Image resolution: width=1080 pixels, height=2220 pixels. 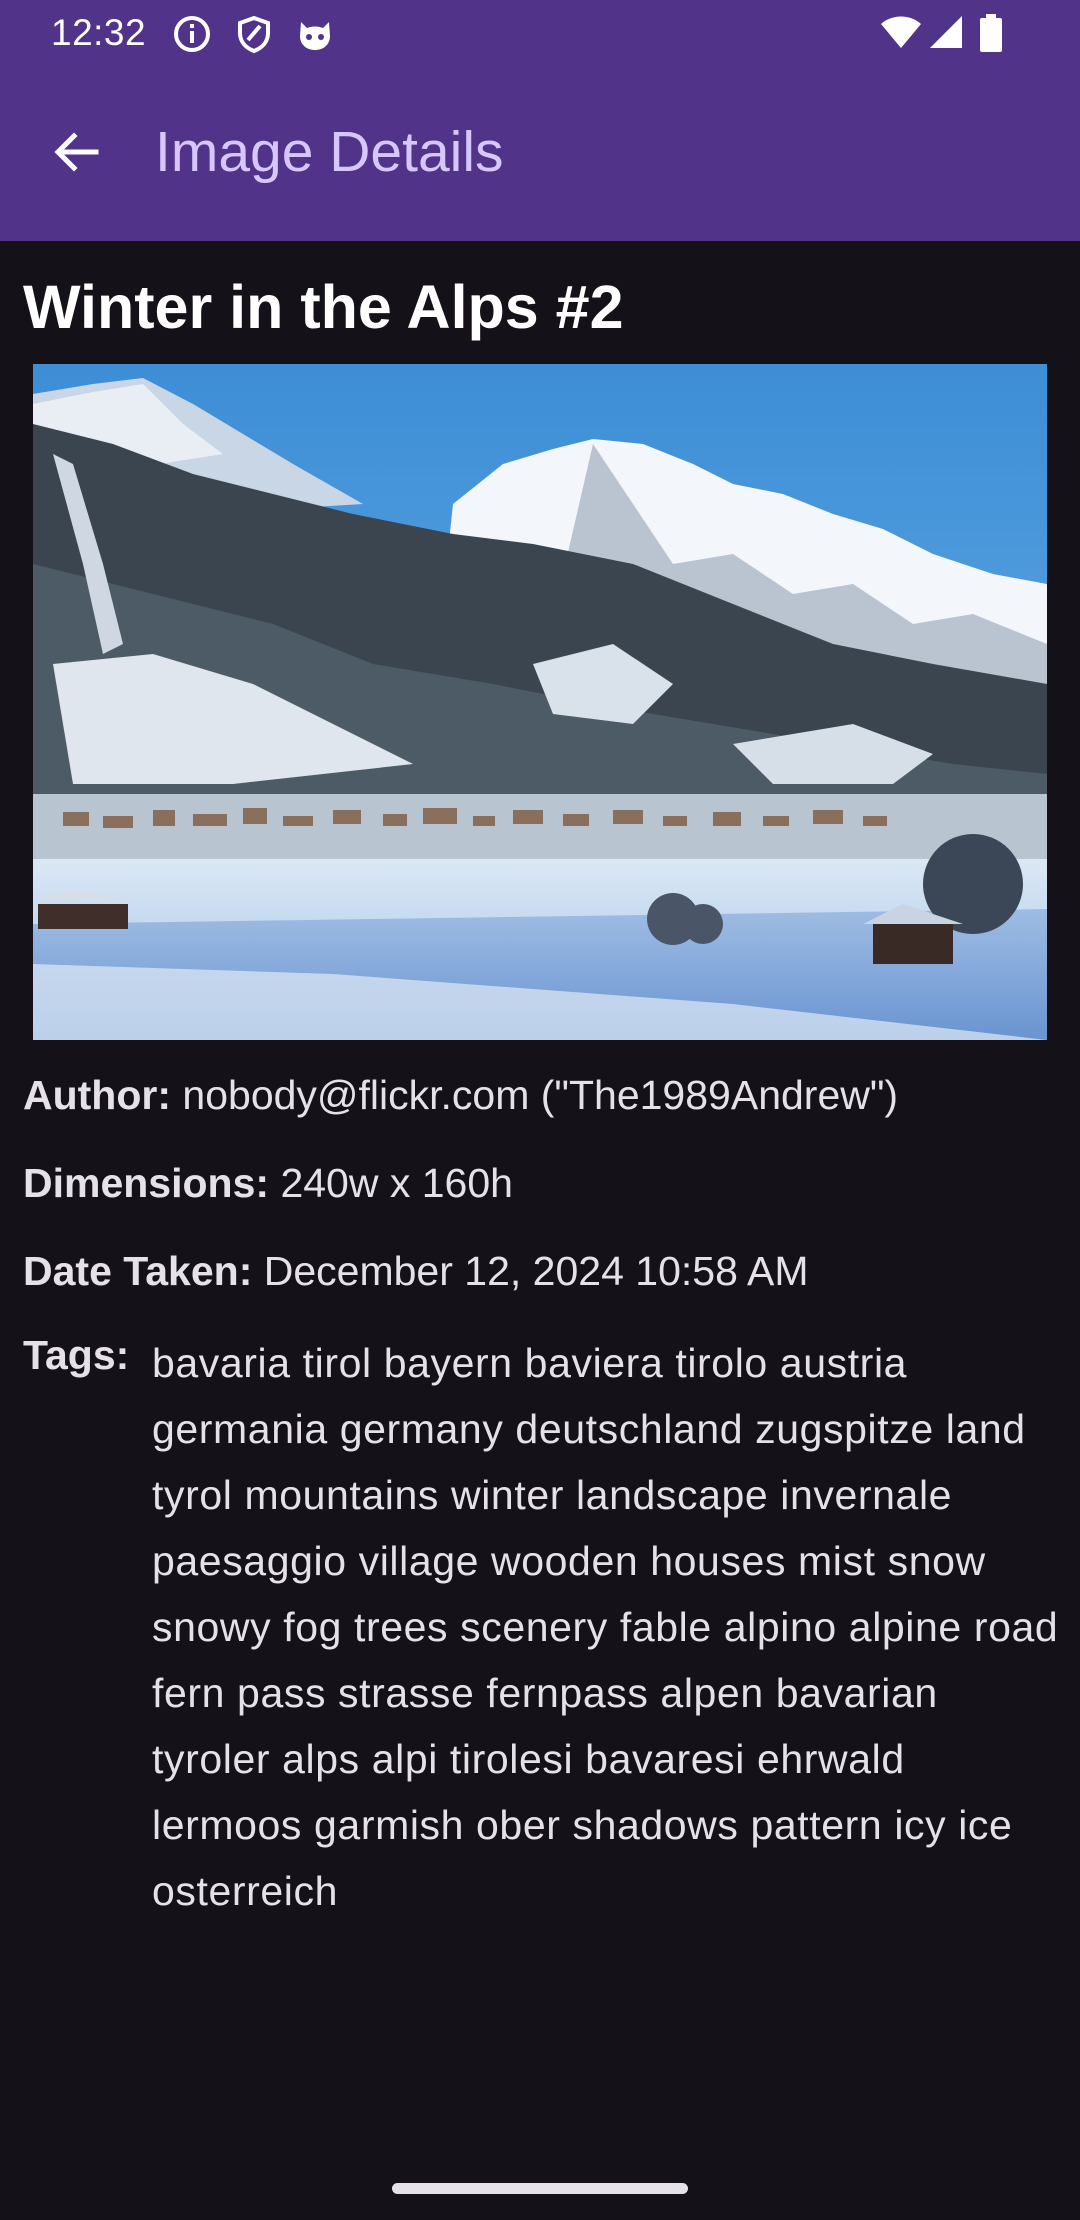 I want to click on author-label: Author:, so click(x=97, y=1095).